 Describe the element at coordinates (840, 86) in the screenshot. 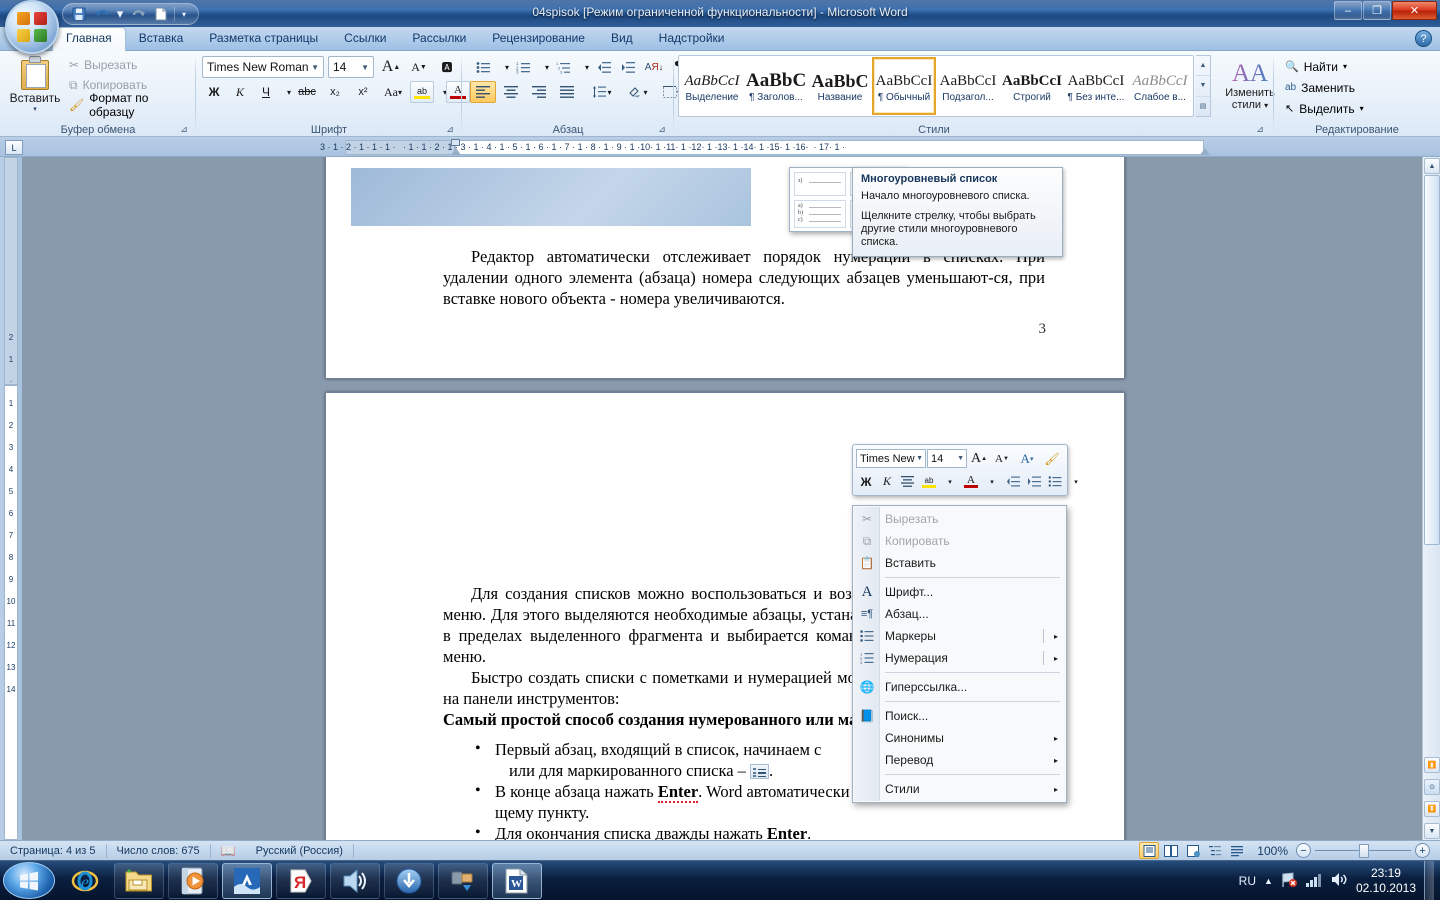

I see `style-item-nazvanie: AaBbC Название` at that location.